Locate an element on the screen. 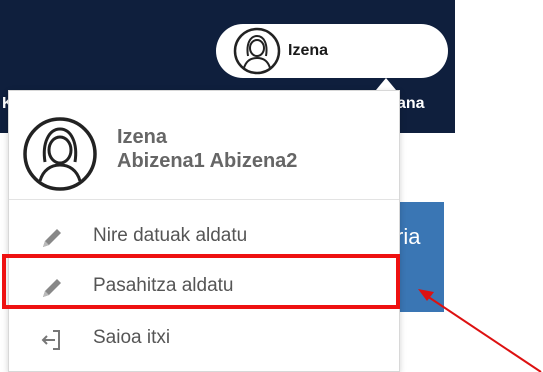 The height and width of the screenshot is (372, 543). menu-item-label: Saioa itxi is located at coordinates (132, 337).